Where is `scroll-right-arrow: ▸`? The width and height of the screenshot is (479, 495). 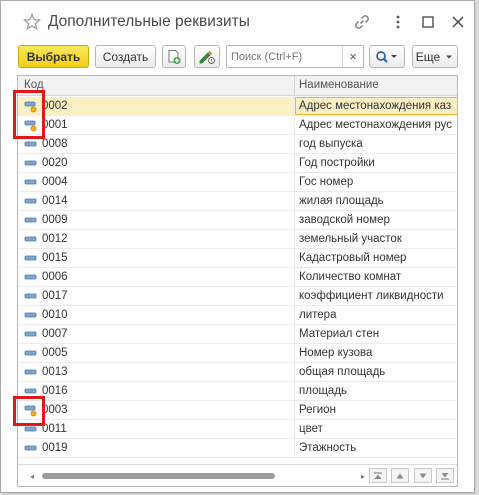 scroll-right-arrow: ▸ is located at coordinates (363, 476).